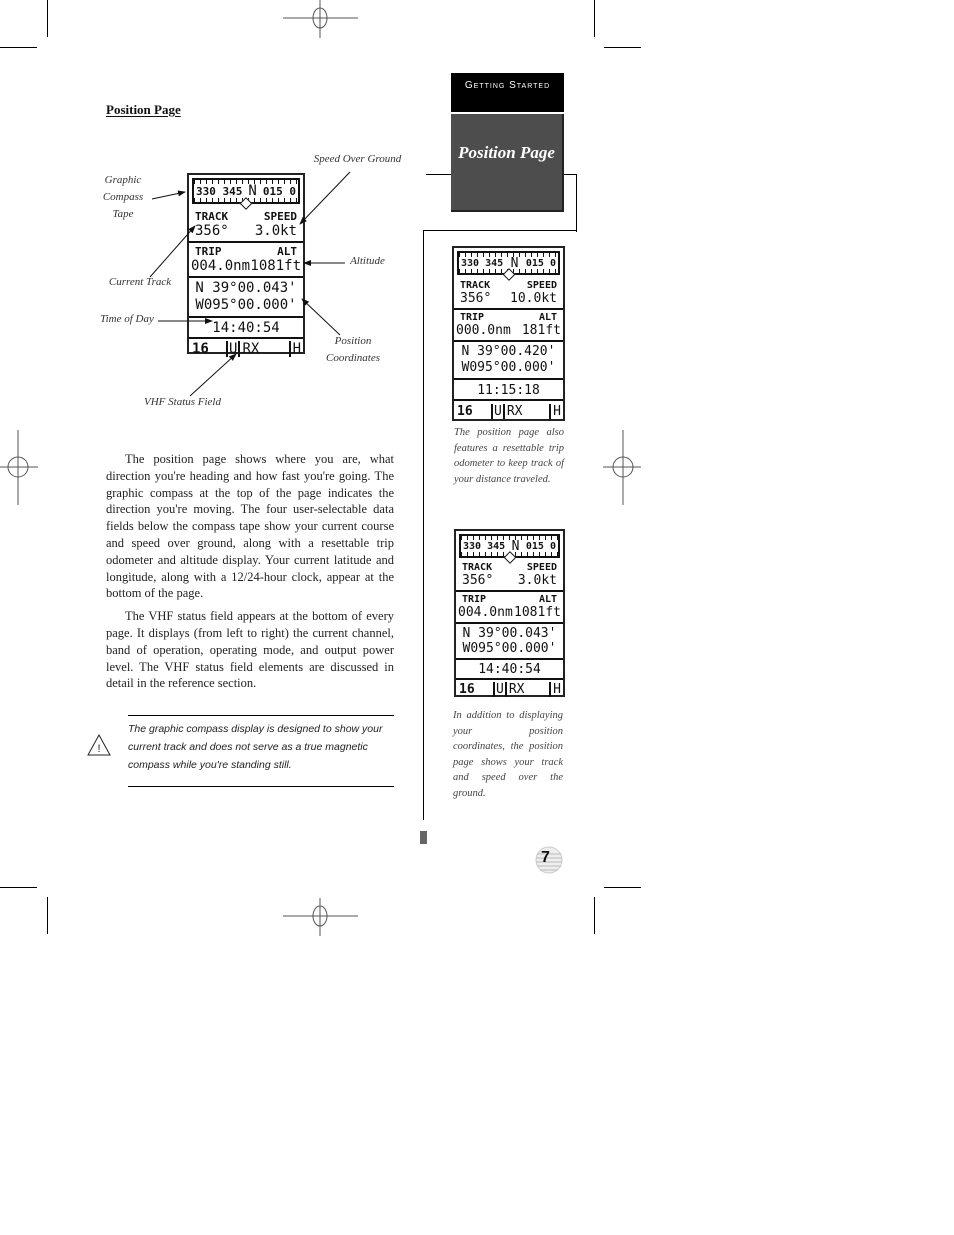 The width and height of the screenshot is (954, 1235). I want to click on arrow-position, so click(321, 317).